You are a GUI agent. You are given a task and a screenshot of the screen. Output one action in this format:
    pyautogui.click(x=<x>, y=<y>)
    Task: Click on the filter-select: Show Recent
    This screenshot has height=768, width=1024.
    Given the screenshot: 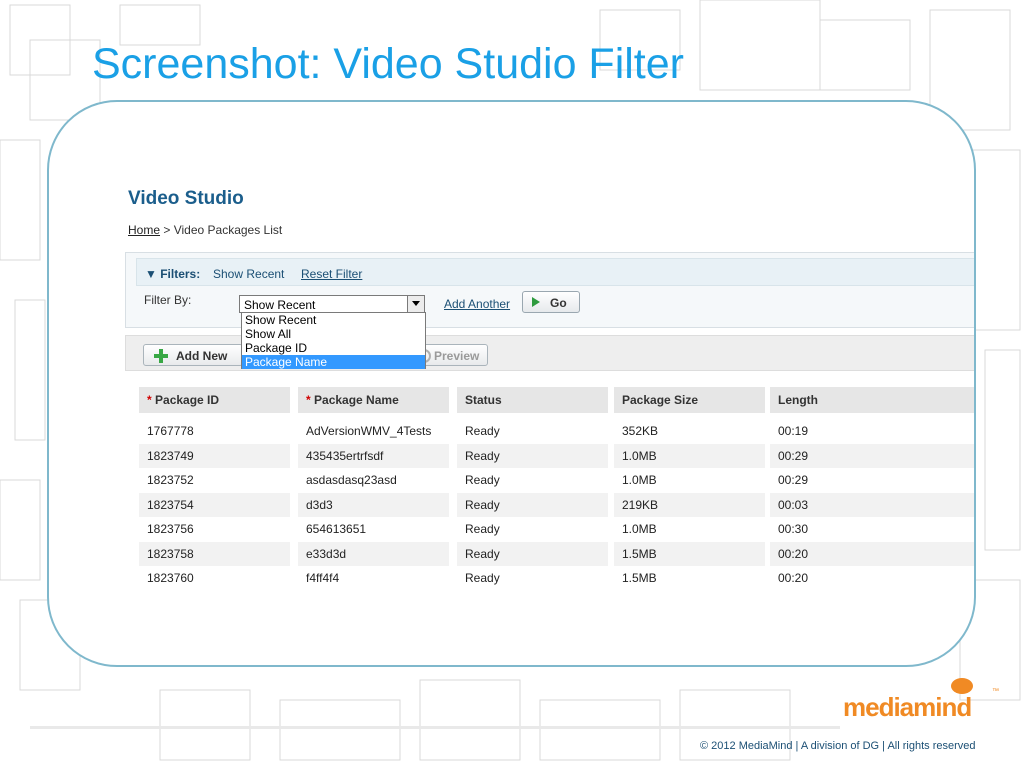 What is the action you would take?
    pyautogui.click(x=332, y=304)
    